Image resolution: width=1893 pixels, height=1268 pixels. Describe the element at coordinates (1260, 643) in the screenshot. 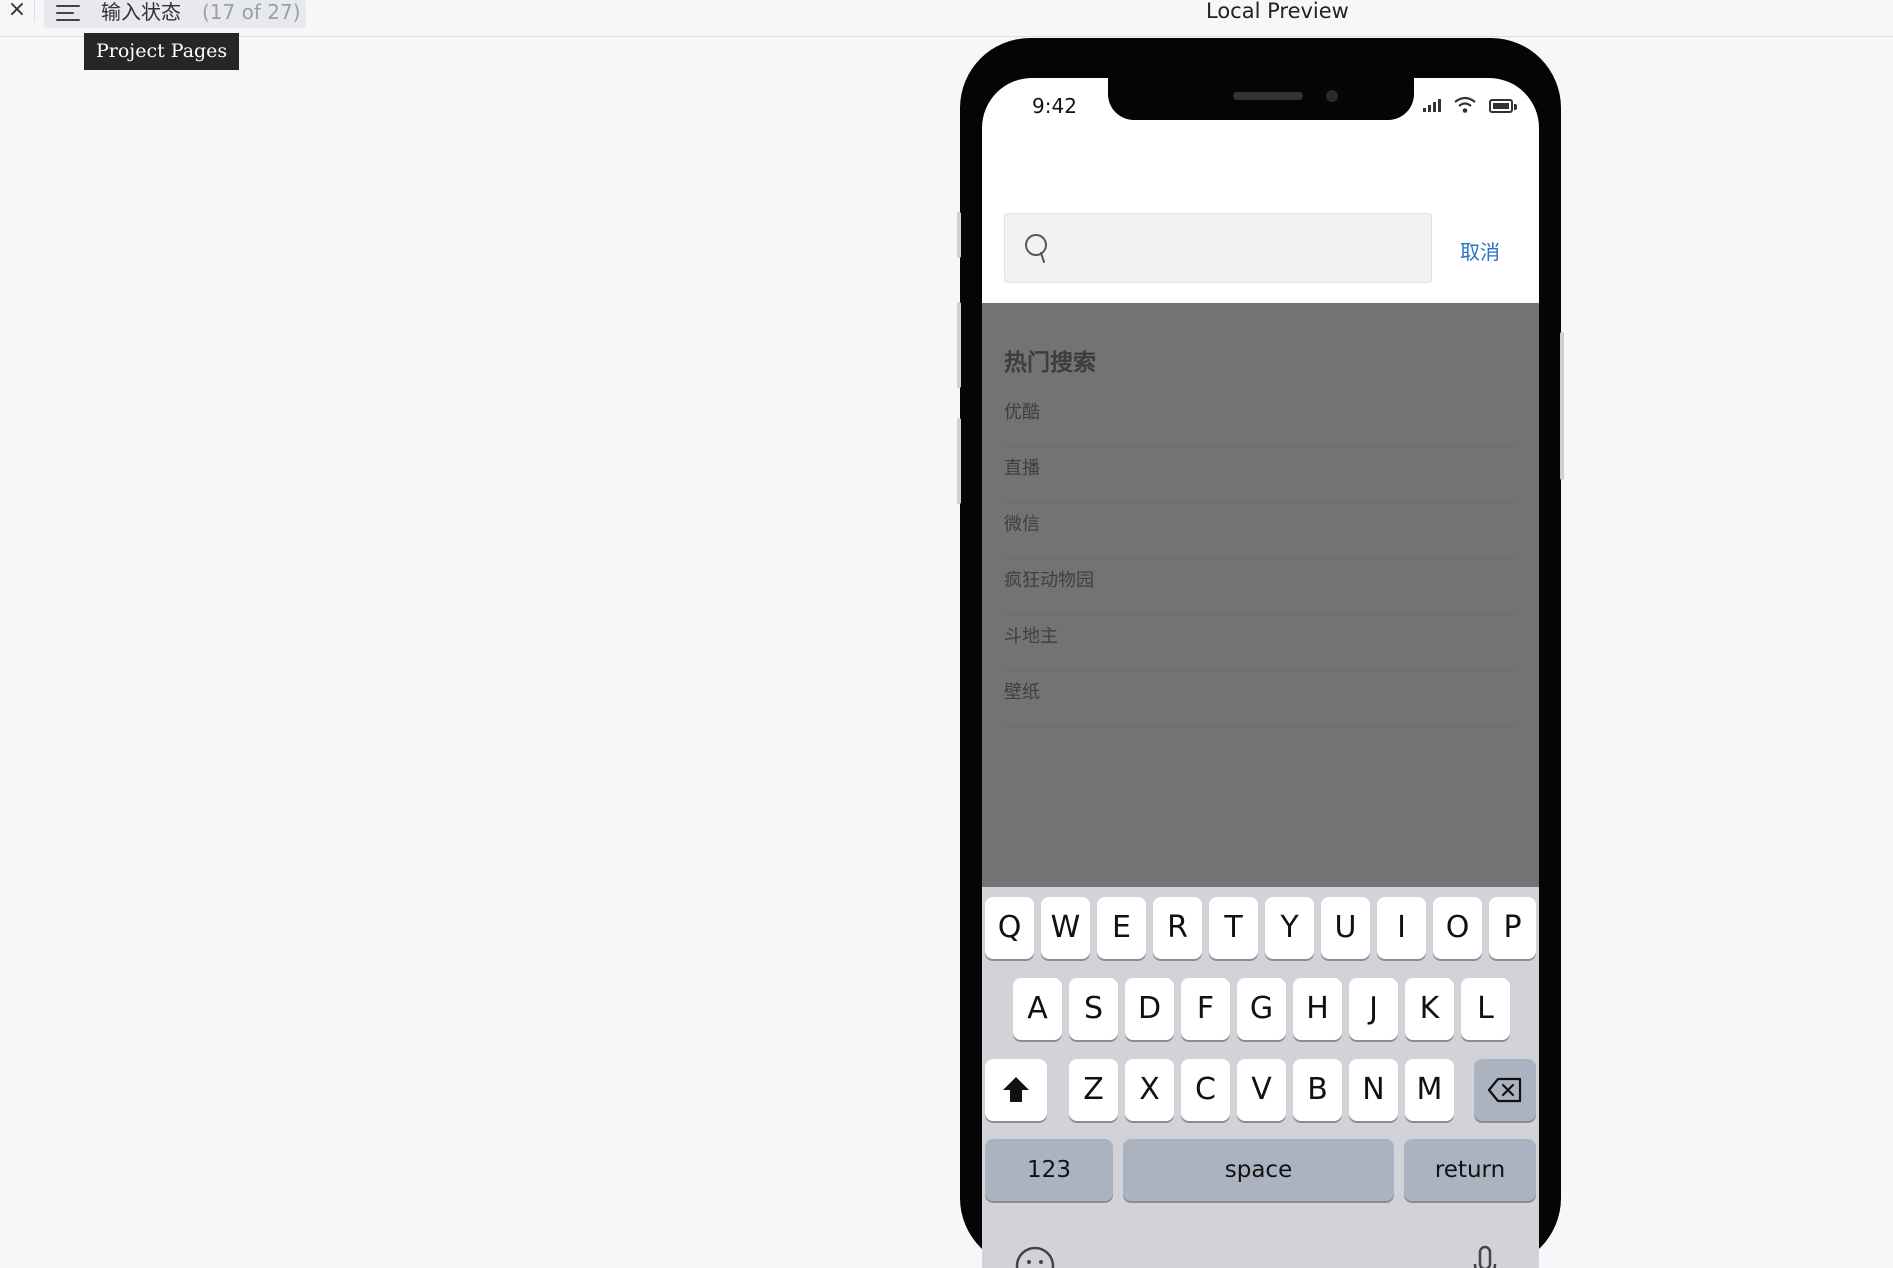

I see `hot-search-item: 斗地主` at that location.